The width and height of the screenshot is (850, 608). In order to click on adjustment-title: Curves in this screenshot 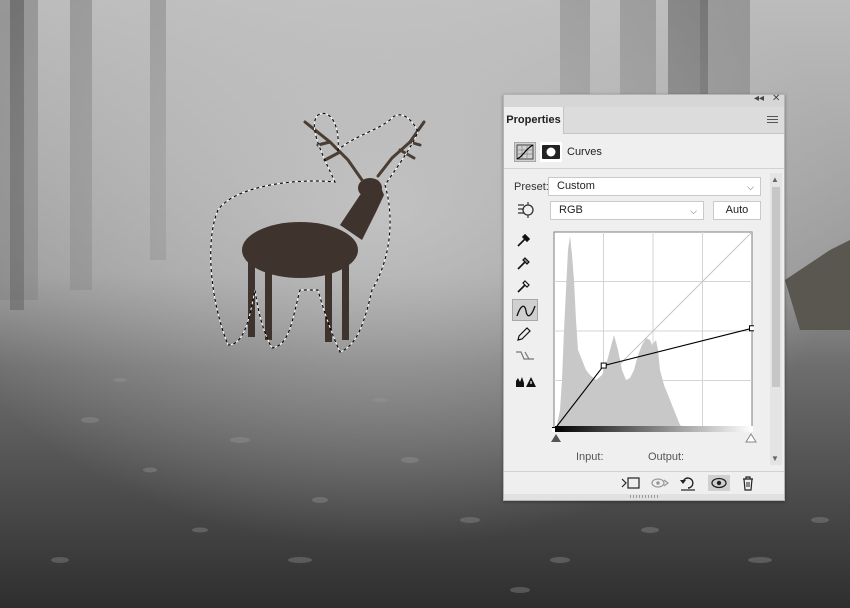, I will do `click(584, 152)`.